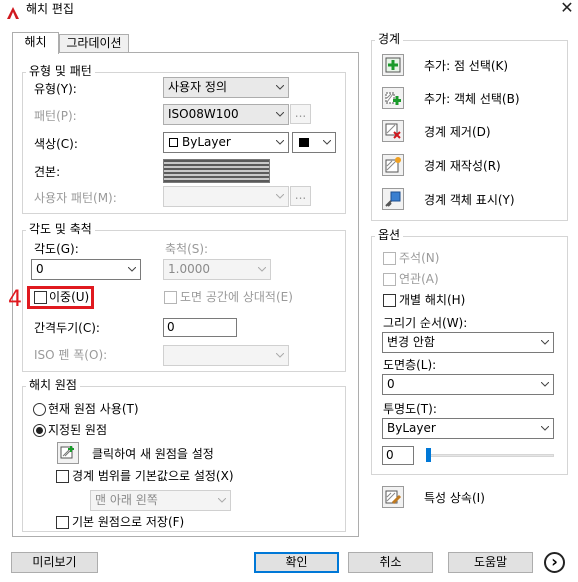 This screenshot has width=578, height=582. What do you see at coordinates (419, 279) in the screenshot?
I see `associative-label: 연관(A)` at bounding box center [419, 279].